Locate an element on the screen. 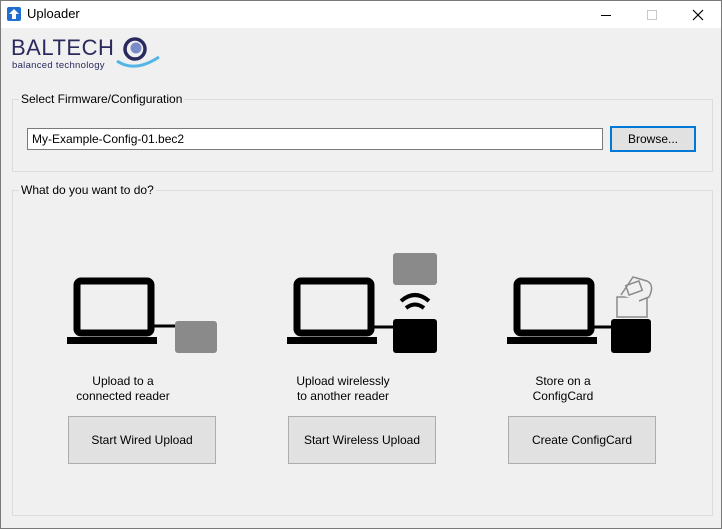 This screenshot has height=529, width=722. close-button is located at coordinates (698, 14).